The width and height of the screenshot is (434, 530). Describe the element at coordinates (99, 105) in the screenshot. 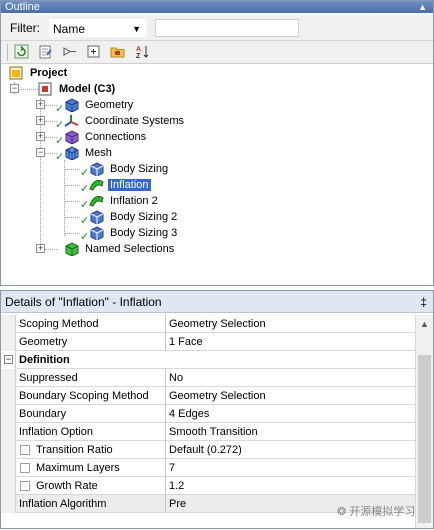

I see `tree-item-geometry: Geometry` at that location.